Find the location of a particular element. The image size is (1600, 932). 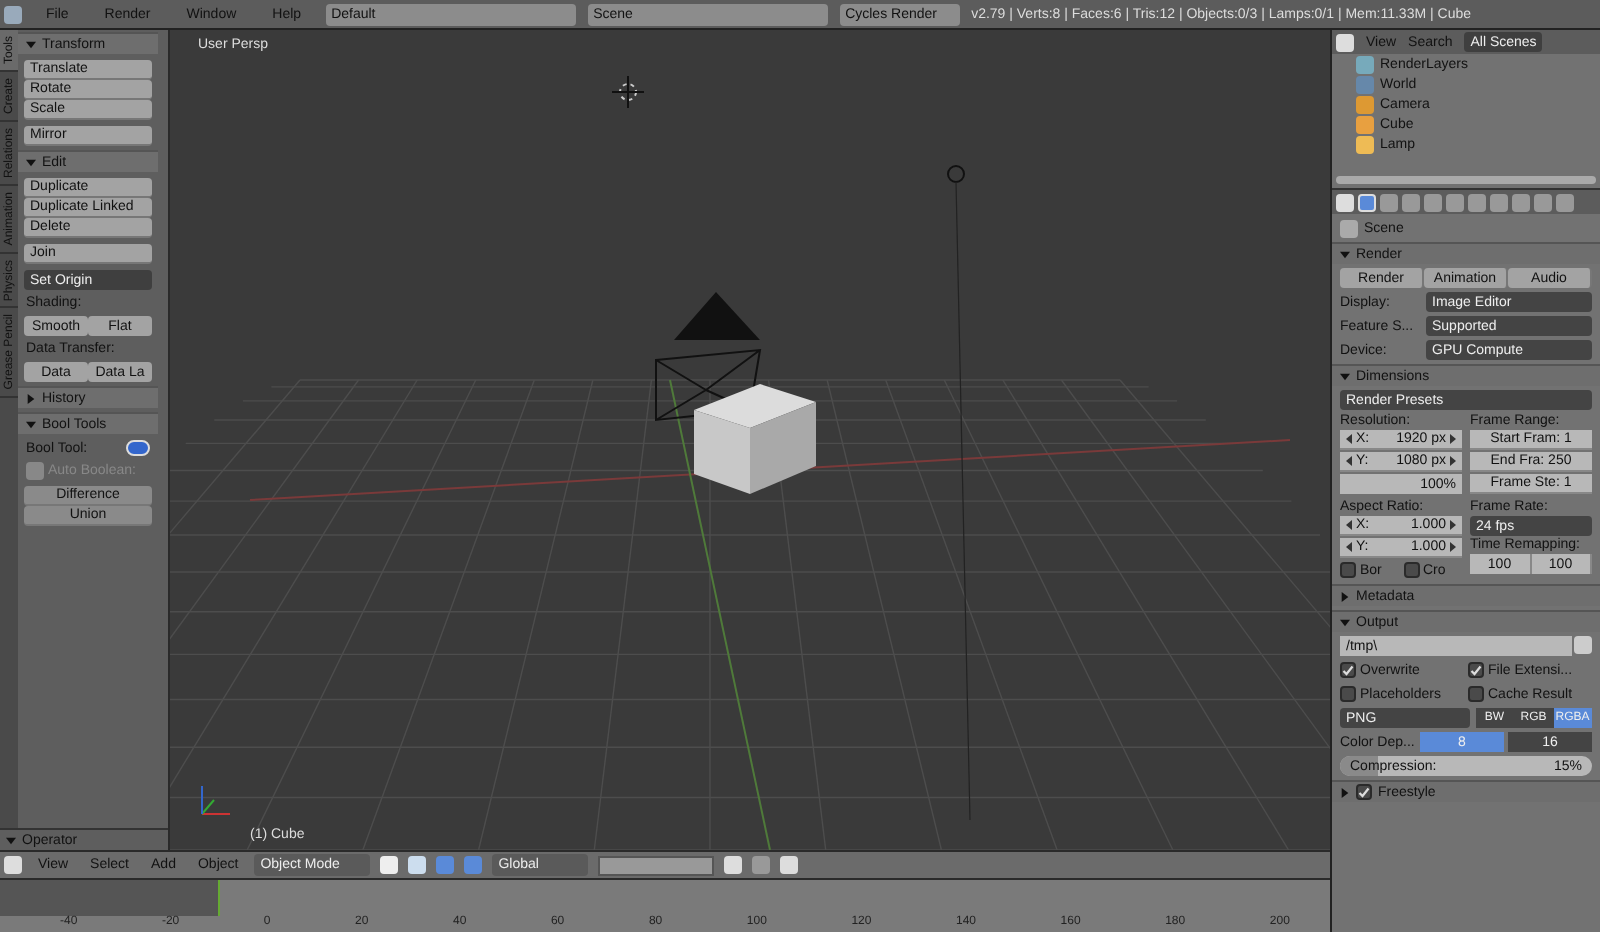

scrollbar is located at coordinates (1466, 180).